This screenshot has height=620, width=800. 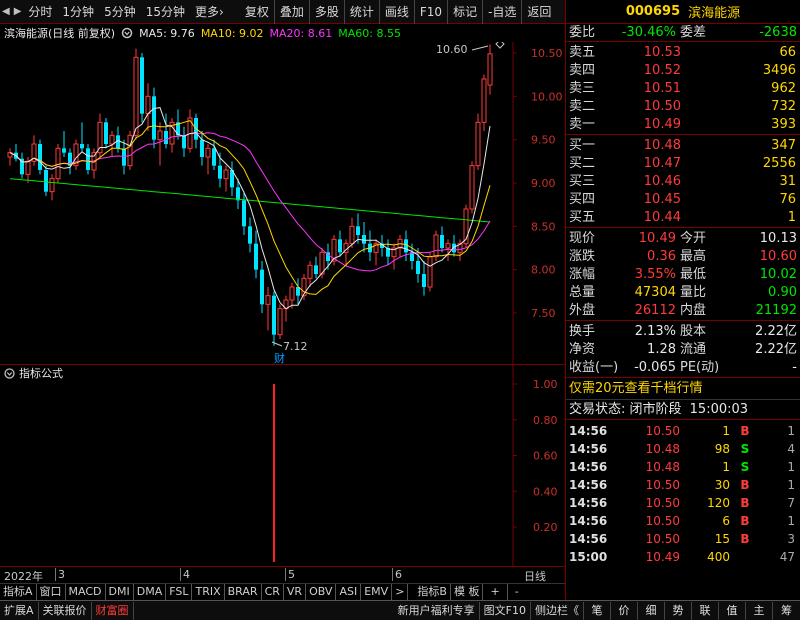 I want to click on tab-detail: 细, so click(x=651, y=610).